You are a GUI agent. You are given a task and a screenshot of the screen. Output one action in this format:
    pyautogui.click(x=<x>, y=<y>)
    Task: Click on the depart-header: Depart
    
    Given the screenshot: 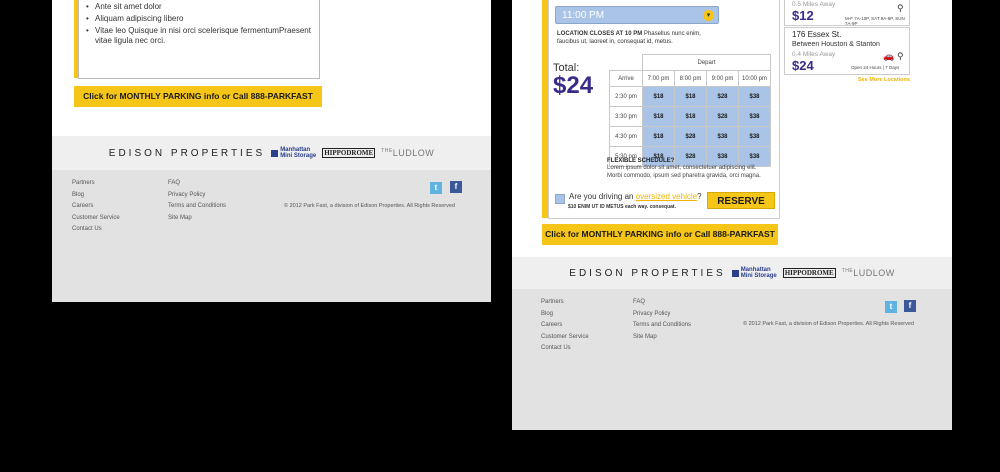 What is the action you would take?
    pyautogui.click(x=706, y=62)
    